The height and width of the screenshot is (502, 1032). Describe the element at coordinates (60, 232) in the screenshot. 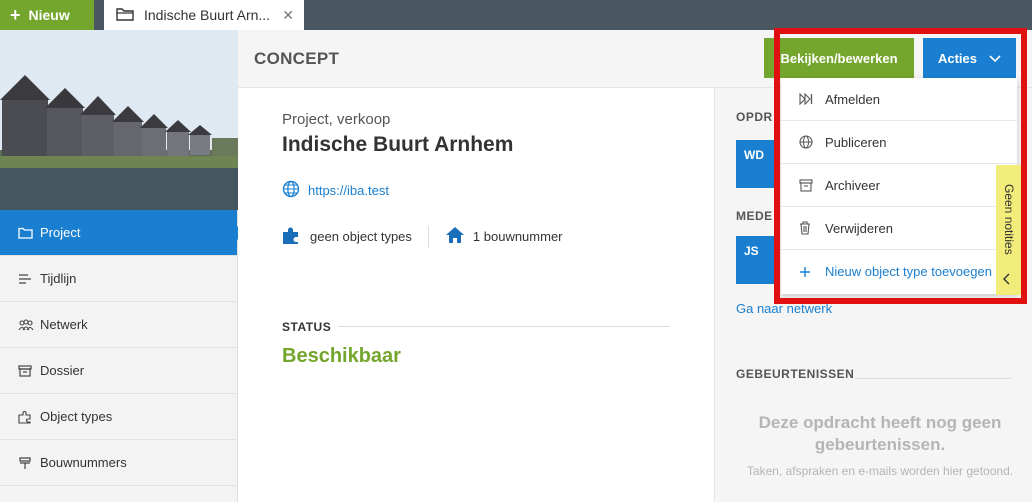

I see `sidebar-item-label: Project` at that location.